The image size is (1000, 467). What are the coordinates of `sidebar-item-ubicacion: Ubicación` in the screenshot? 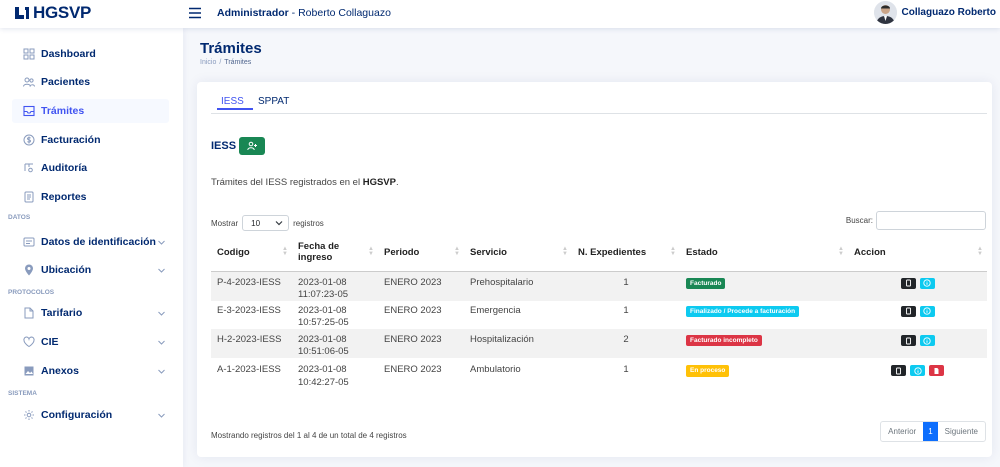 It's located at (90, 270).